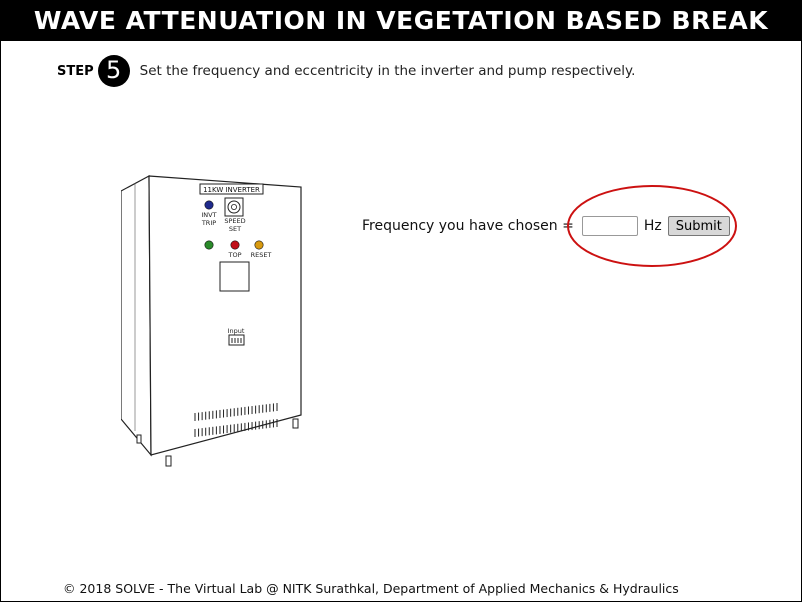  I want to click on input-label: Input, so click(236, 331).